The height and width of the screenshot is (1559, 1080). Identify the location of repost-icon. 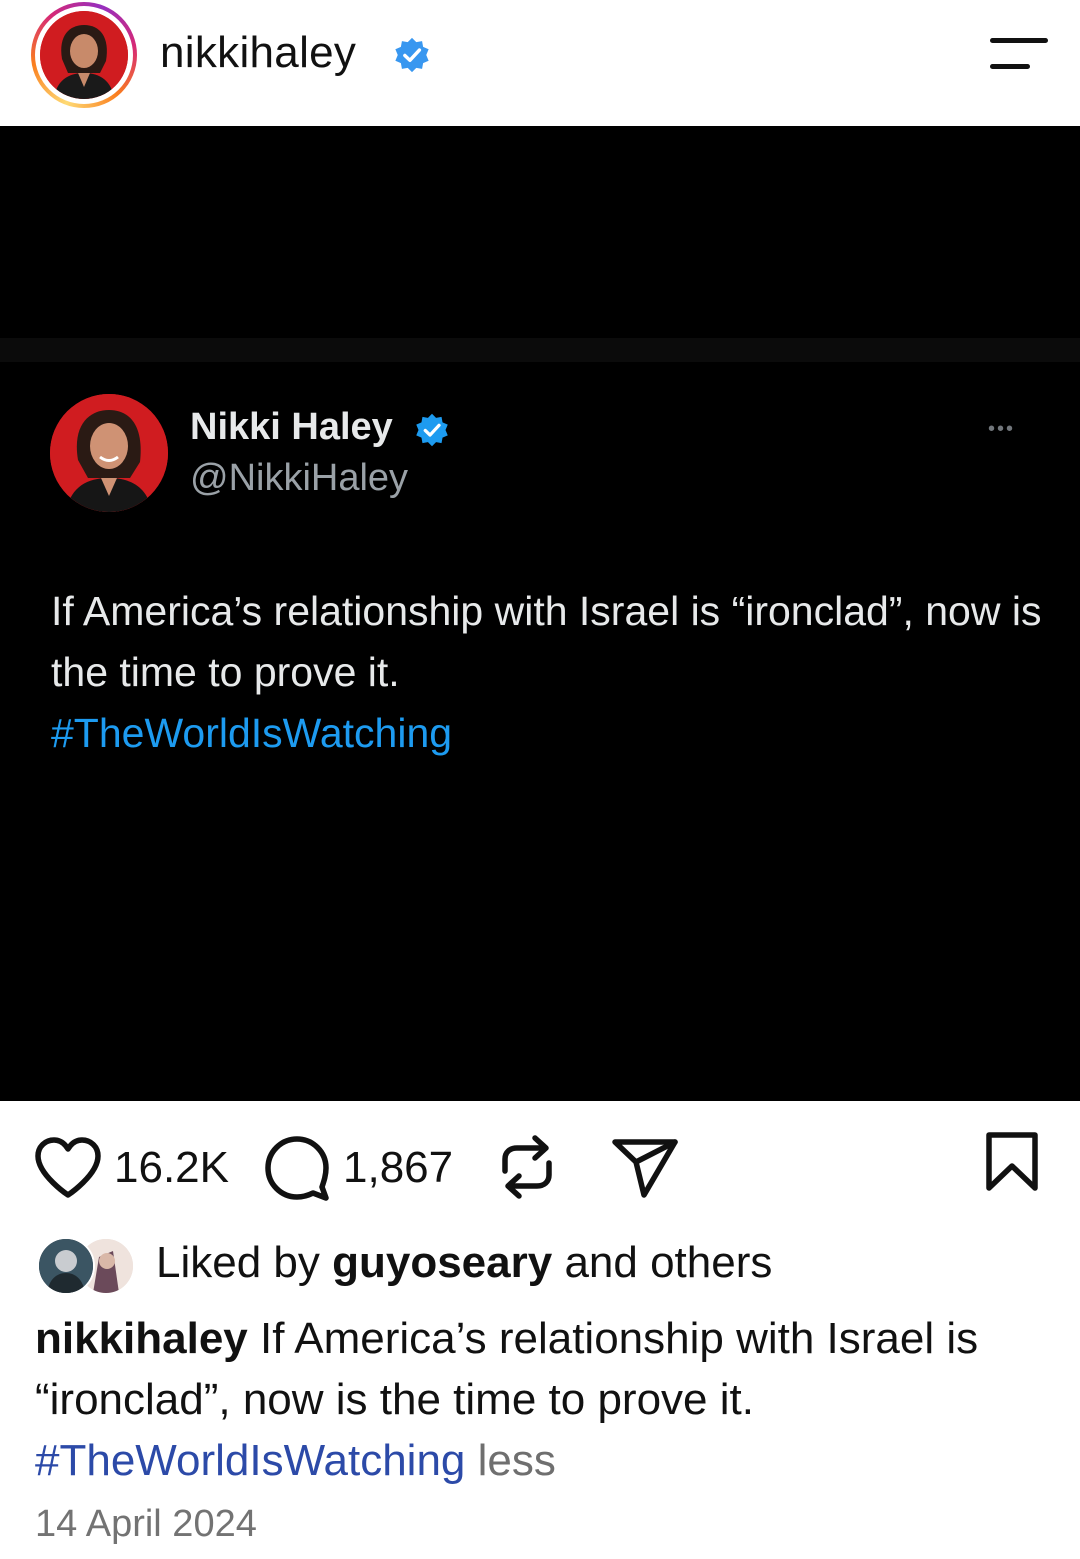
(527, 1167).